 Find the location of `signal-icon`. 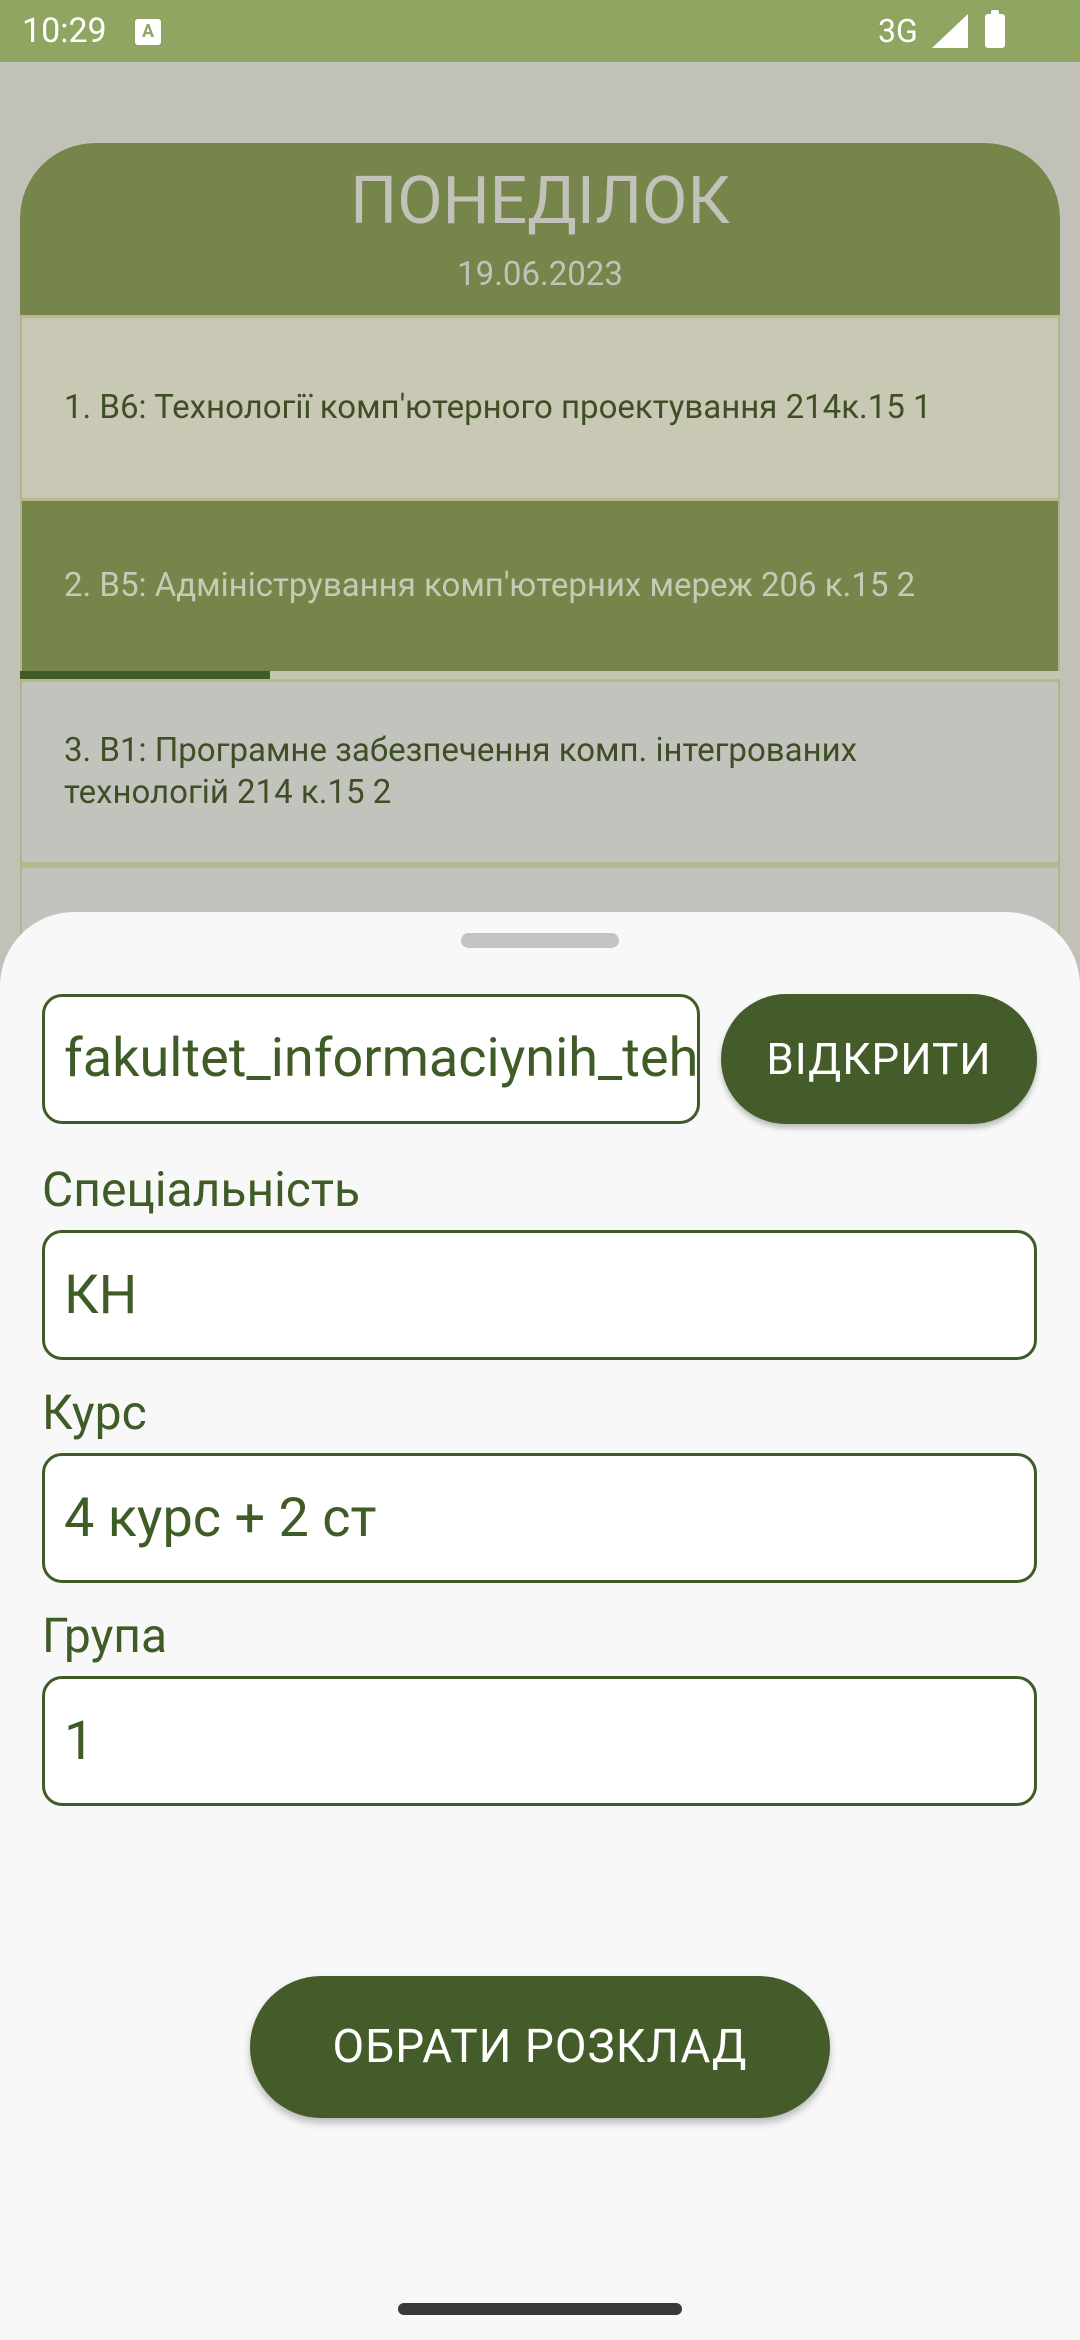

signal-icon is located at coordinates (950, 31).